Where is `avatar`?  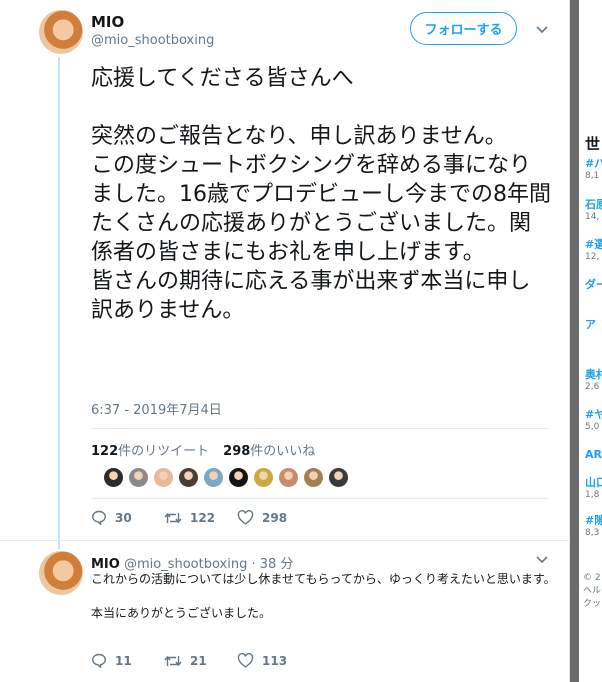 avatar is located at coordinates (61, 32).